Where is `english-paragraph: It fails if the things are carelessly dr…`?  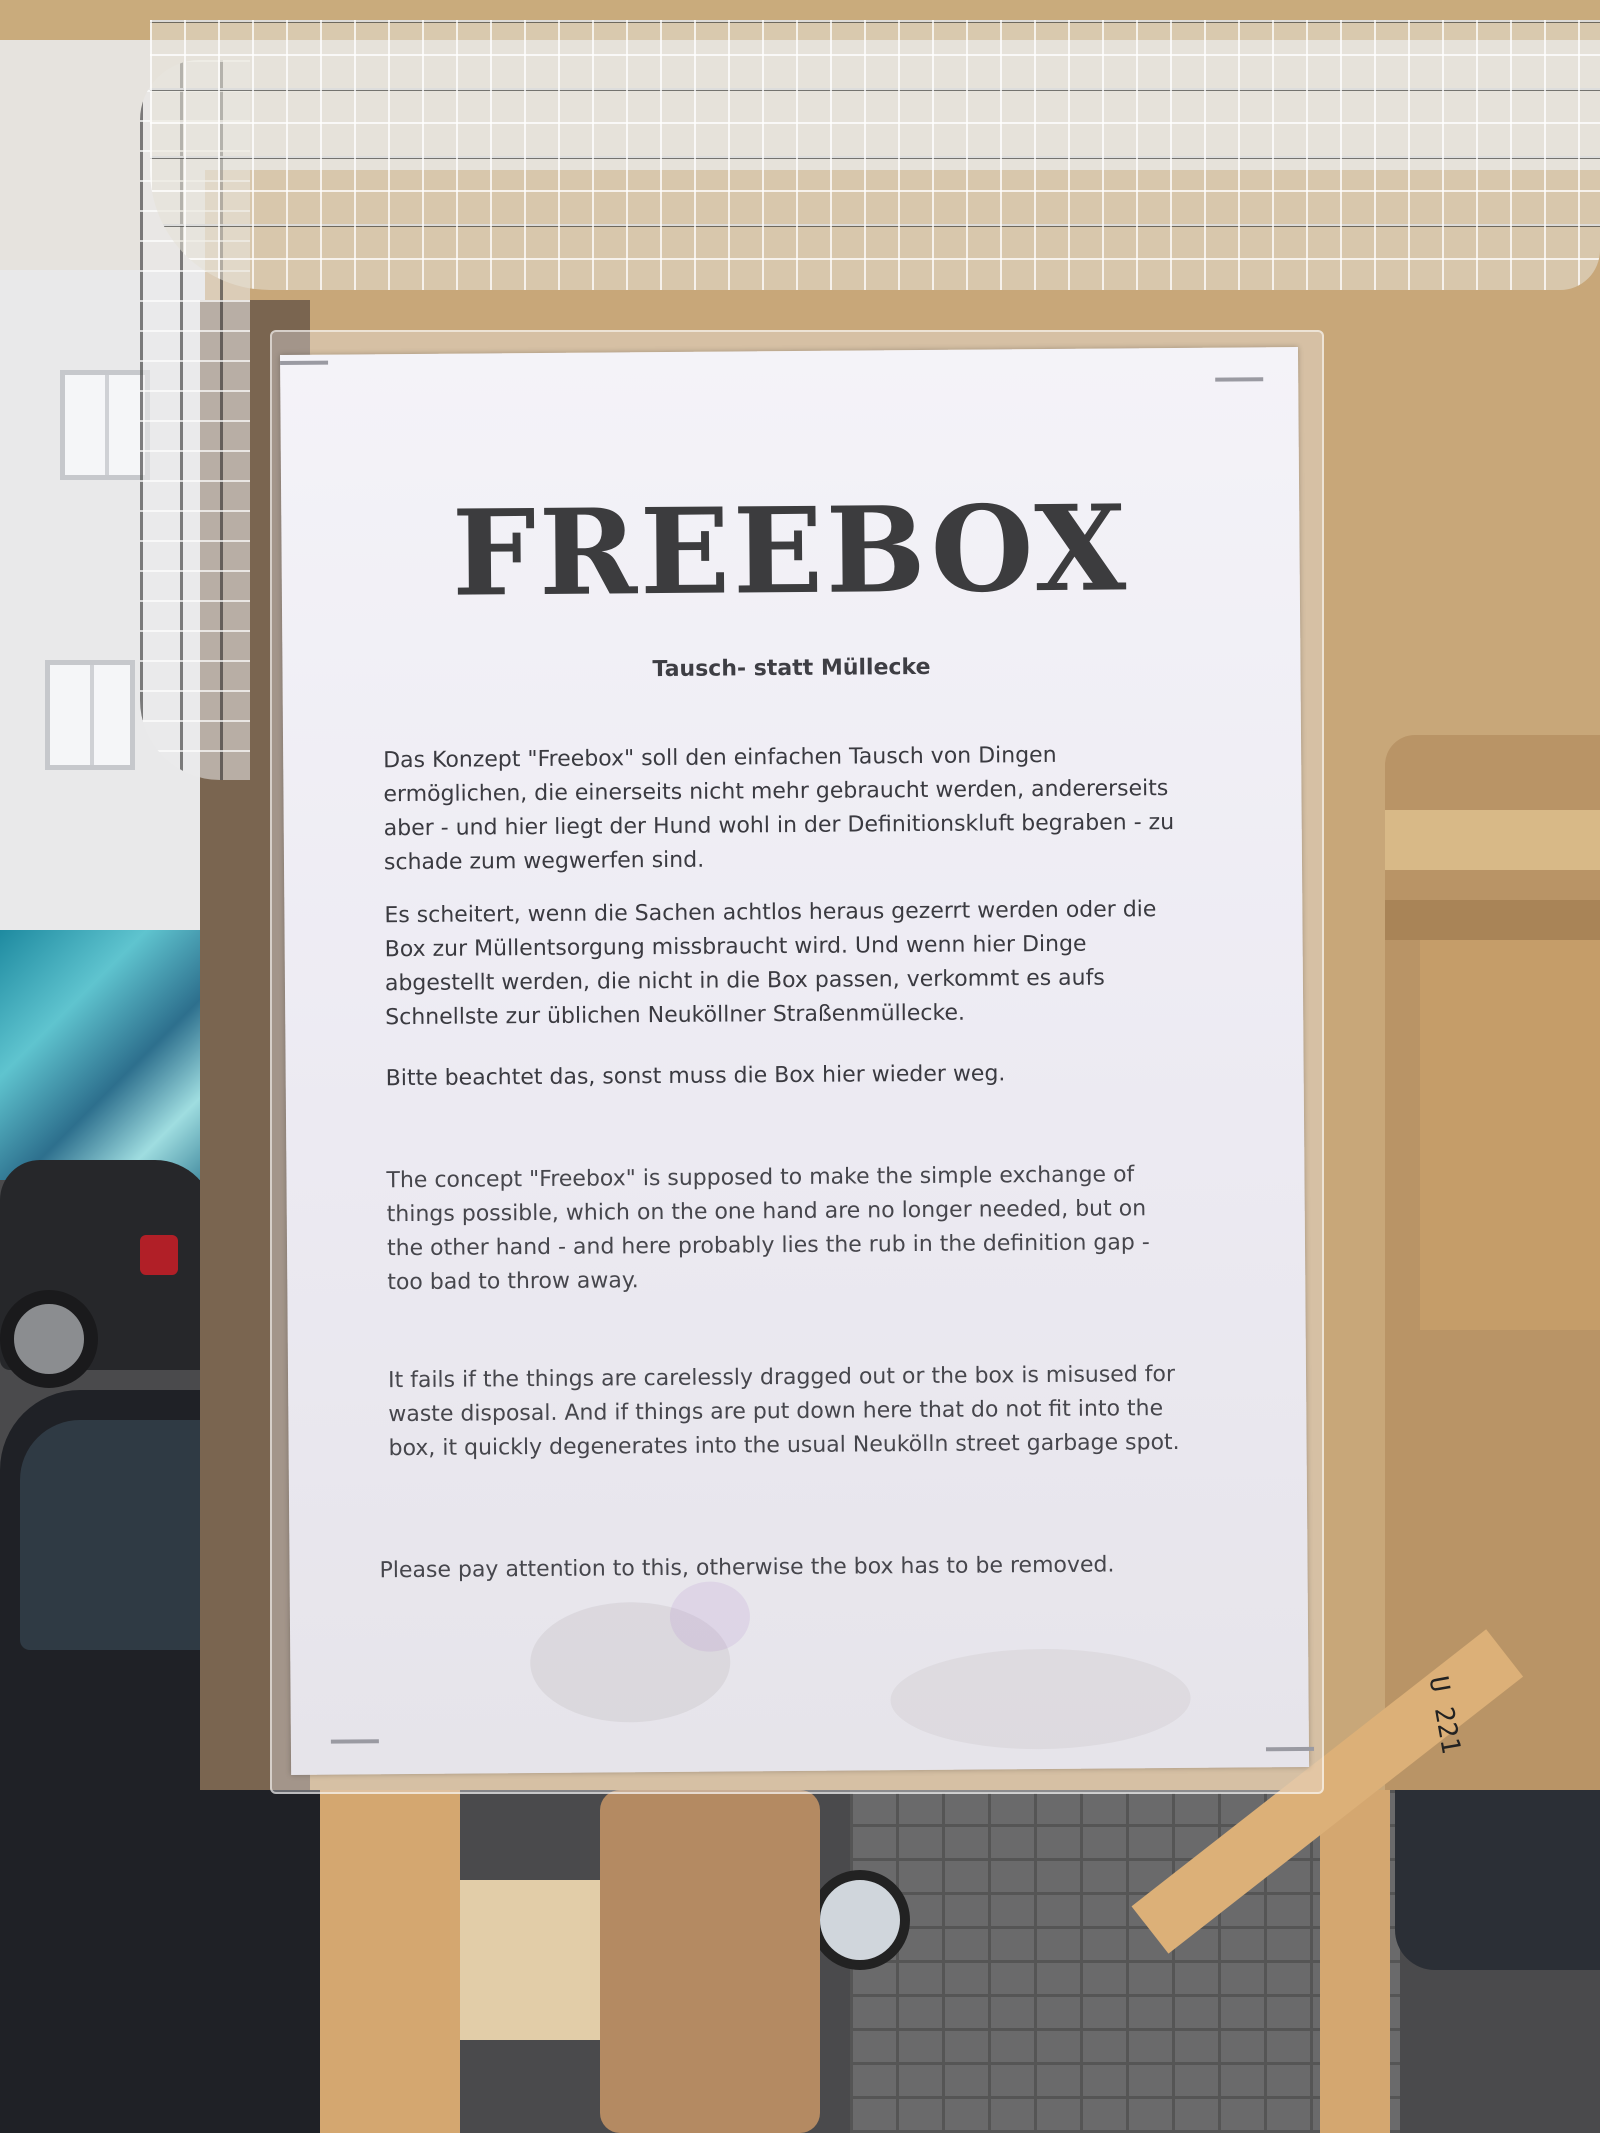 english-paragraph: It fails if the things are carelessly dr… is located at coordinates (783, 1412).